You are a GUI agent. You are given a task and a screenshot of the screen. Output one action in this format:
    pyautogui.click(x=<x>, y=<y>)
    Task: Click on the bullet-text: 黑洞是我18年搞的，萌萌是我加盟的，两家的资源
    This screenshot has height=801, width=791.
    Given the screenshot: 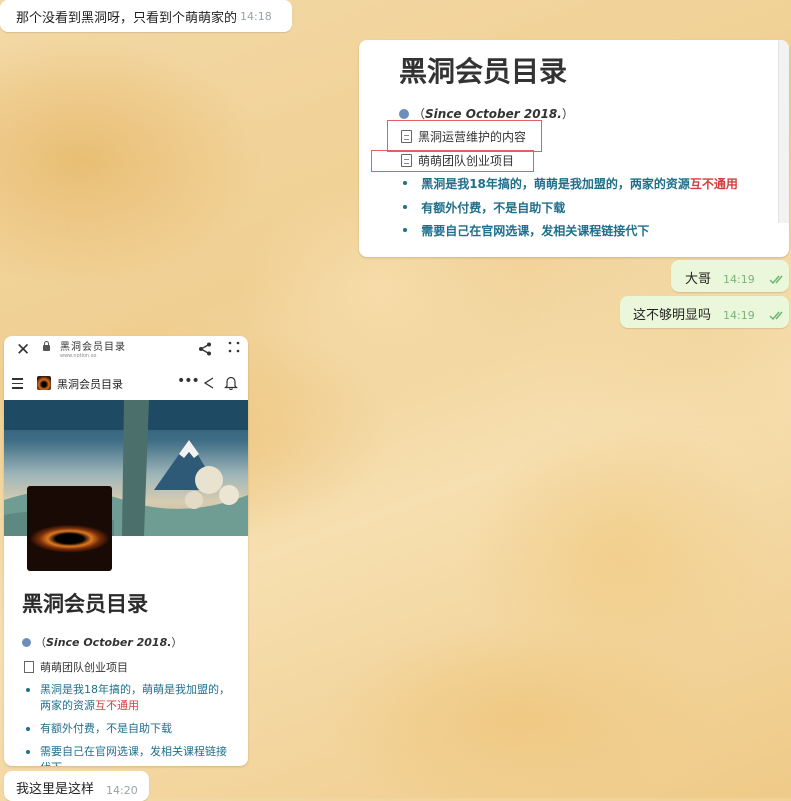 What is the action you would take?
    pyautogui.click(x=555, y=184)
    